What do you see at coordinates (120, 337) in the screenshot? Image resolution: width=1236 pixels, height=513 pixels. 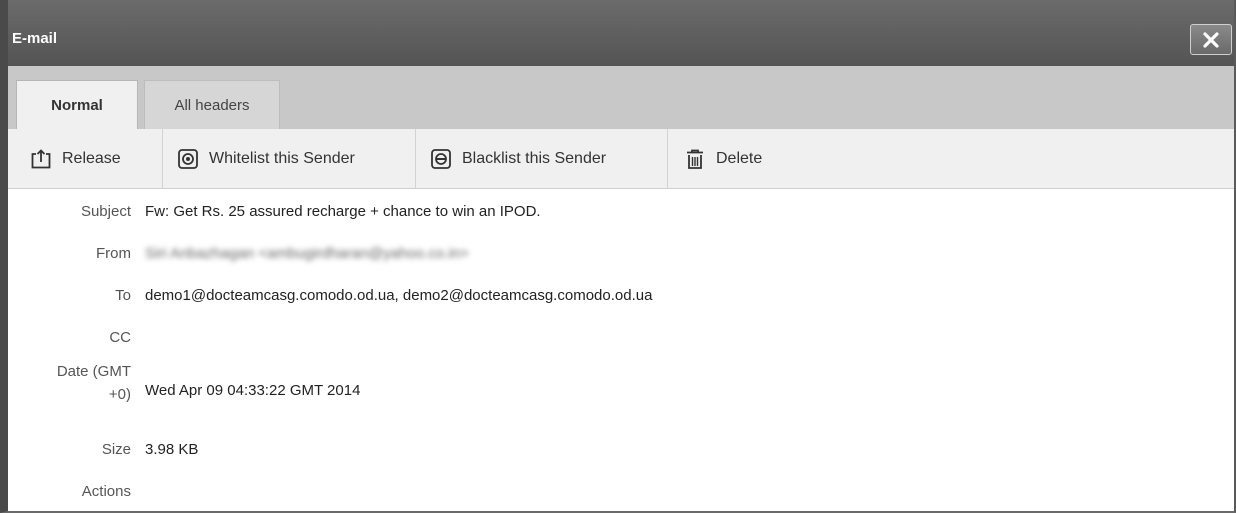 I see `cc-label: CC` at bounding box center [120, 337].